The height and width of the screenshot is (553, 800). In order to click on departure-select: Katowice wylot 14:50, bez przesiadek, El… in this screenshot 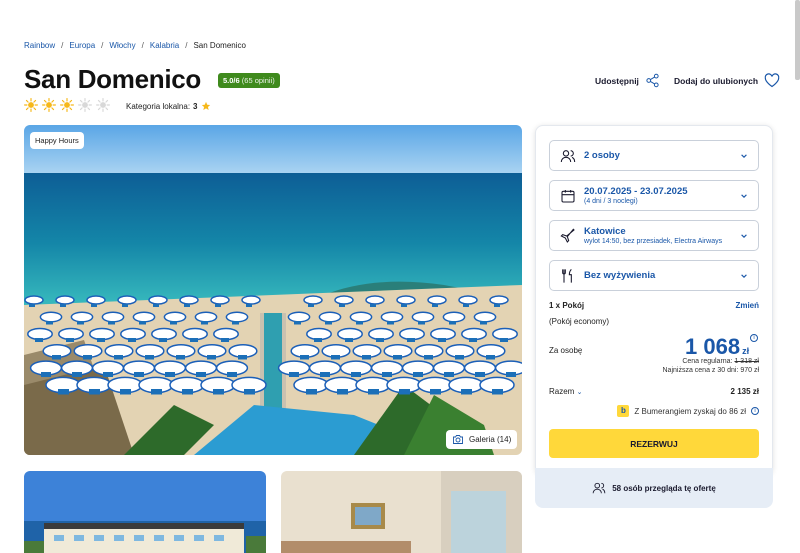, I will do `click(654, 235)`.